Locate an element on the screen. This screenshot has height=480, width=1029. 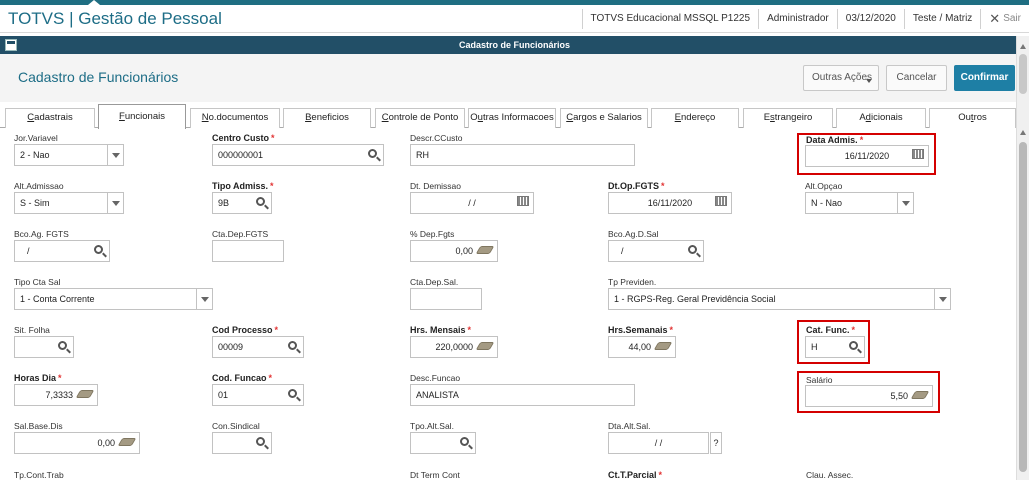
company-label: Teste / Matriz is located at coordinates (941, 19).